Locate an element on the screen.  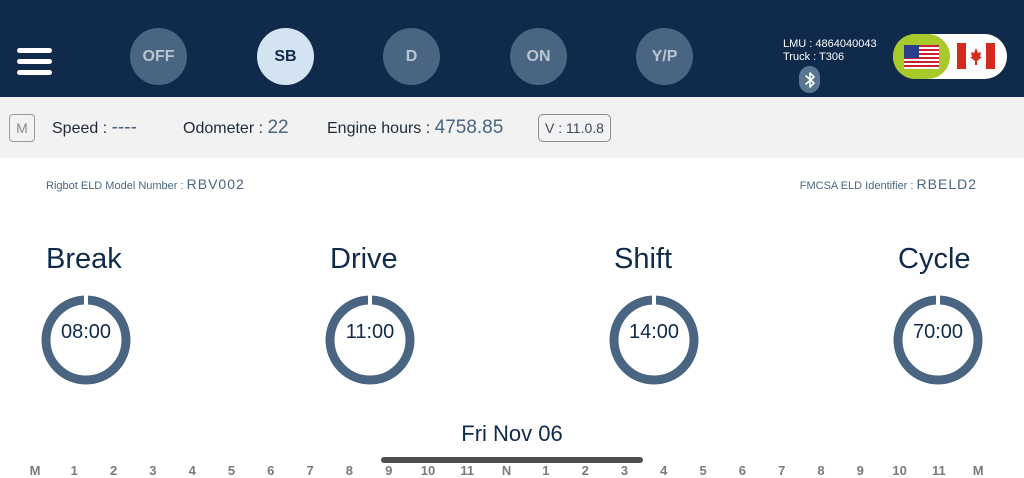
engine-hours-label: Engine hours : is located at coordinates (379, 128).